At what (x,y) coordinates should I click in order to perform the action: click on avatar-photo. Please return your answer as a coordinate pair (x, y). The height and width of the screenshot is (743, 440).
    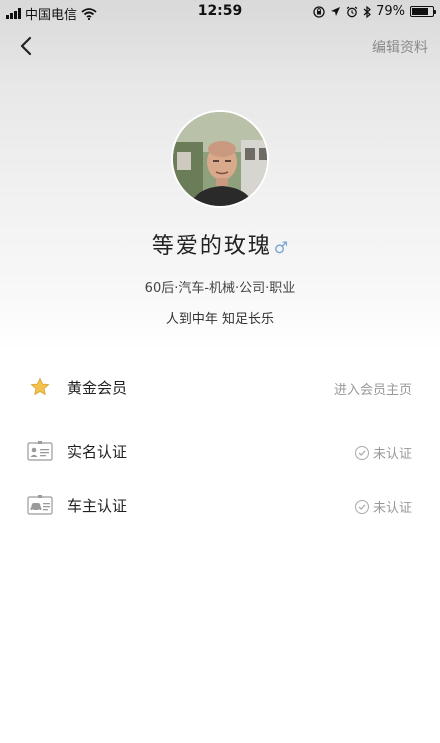
    Looking at the image, I should click on (220, 159).